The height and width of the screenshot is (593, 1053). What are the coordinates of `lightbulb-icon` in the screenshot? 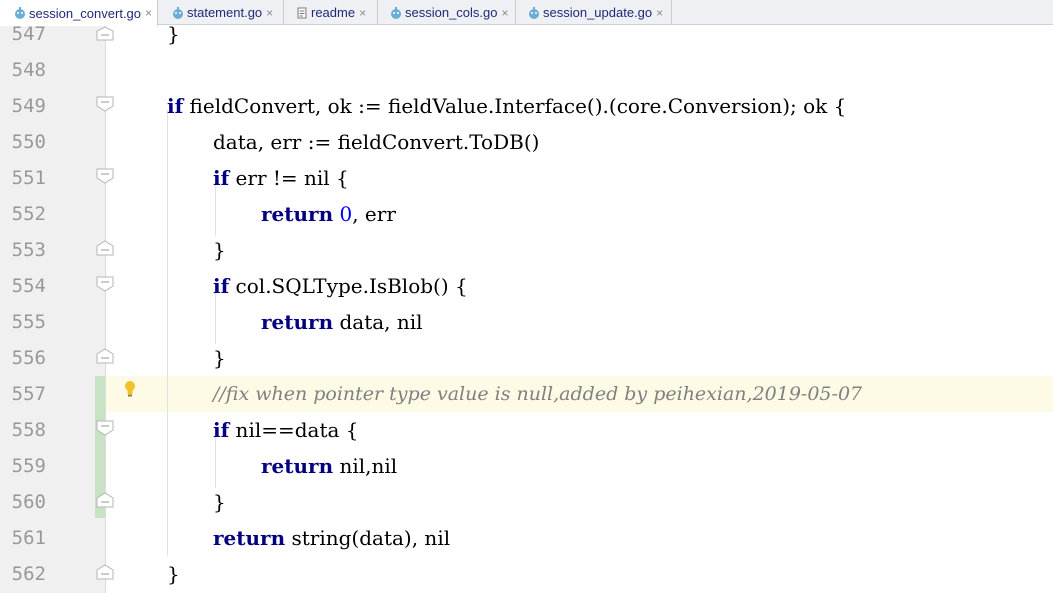 It's located at (130, 389).